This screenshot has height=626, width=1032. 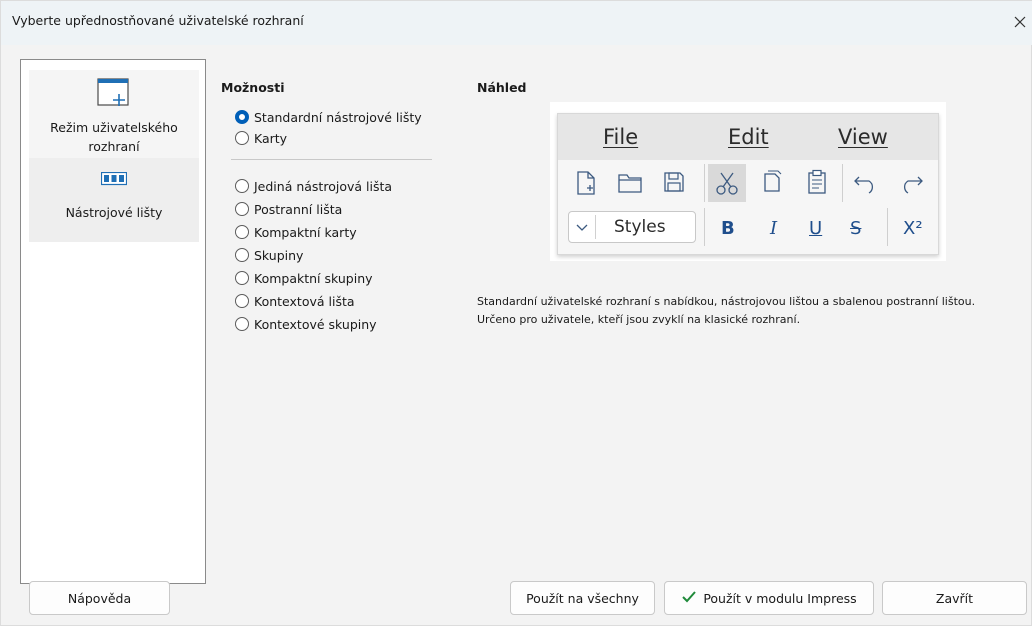 I want to click on radio-standard-toolbars: Standardní nástrojové lišty, so click(x=328, y=117).